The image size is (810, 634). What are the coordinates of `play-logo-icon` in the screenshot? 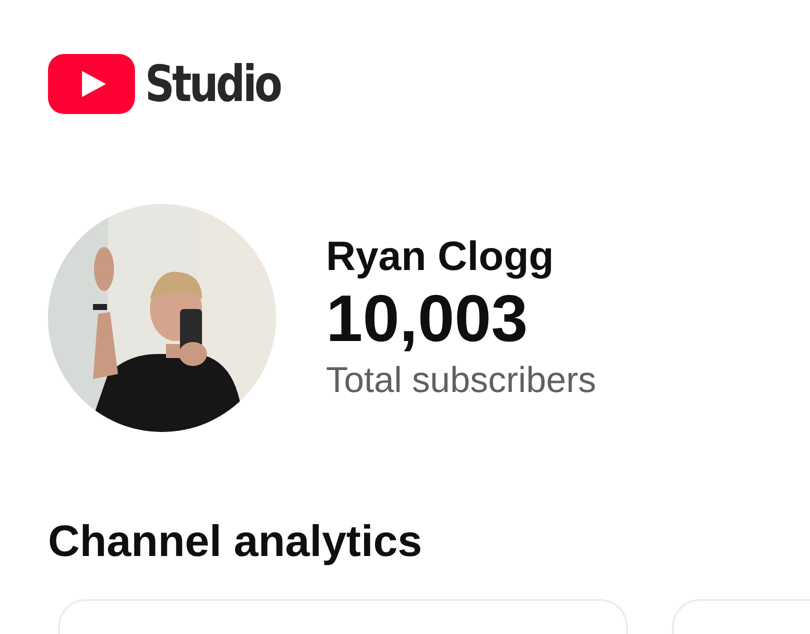 It's located at (91, 84).